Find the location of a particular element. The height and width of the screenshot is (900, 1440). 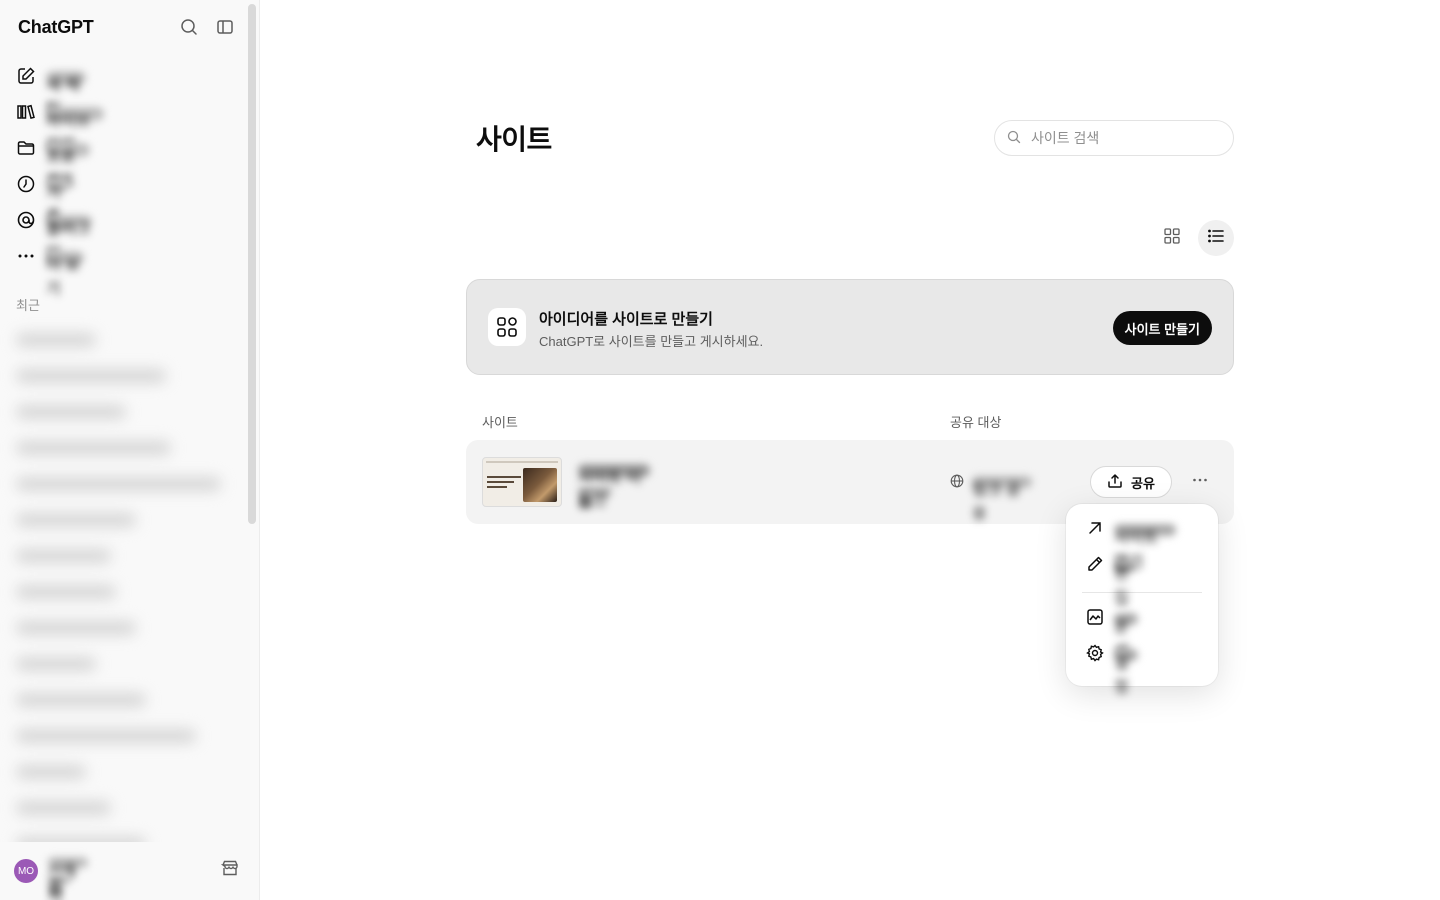

menu-divider is located at coordinates (1142, 592).